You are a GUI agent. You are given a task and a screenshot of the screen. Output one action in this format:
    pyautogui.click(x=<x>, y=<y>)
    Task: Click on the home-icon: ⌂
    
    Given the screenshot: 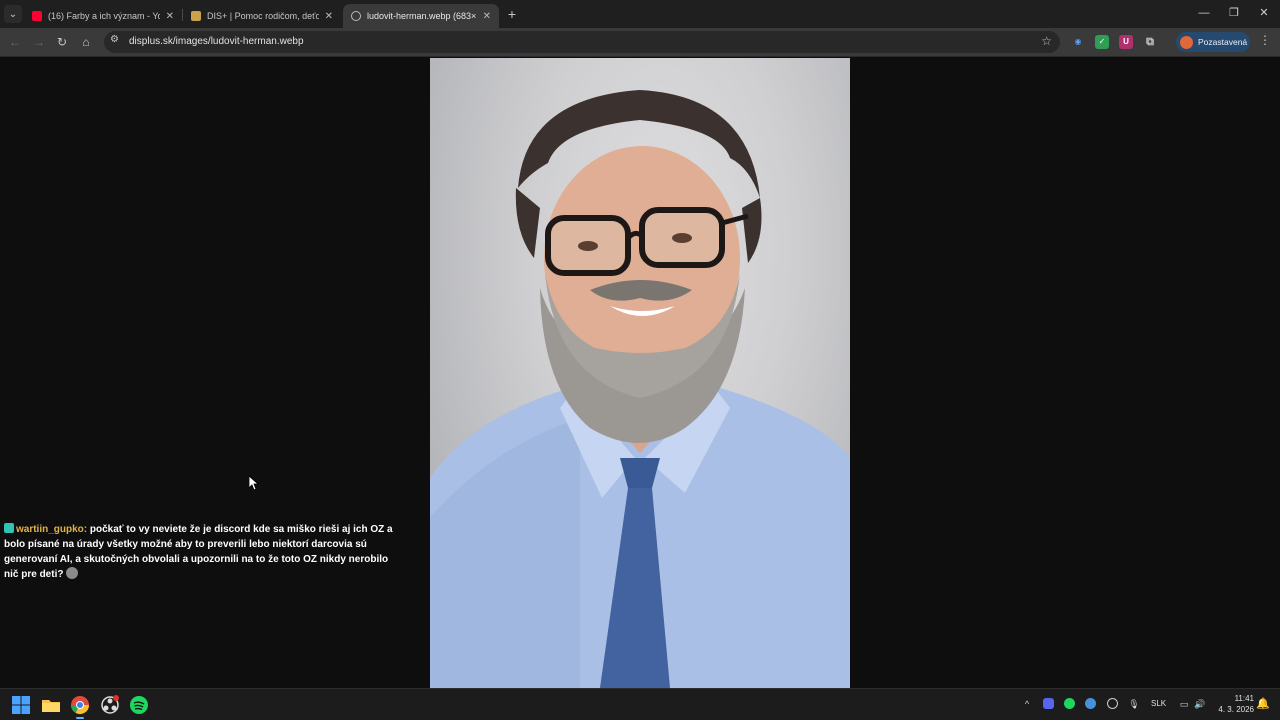 What is the action you would take?
    pyautogui.click(x=86, y=42)
    